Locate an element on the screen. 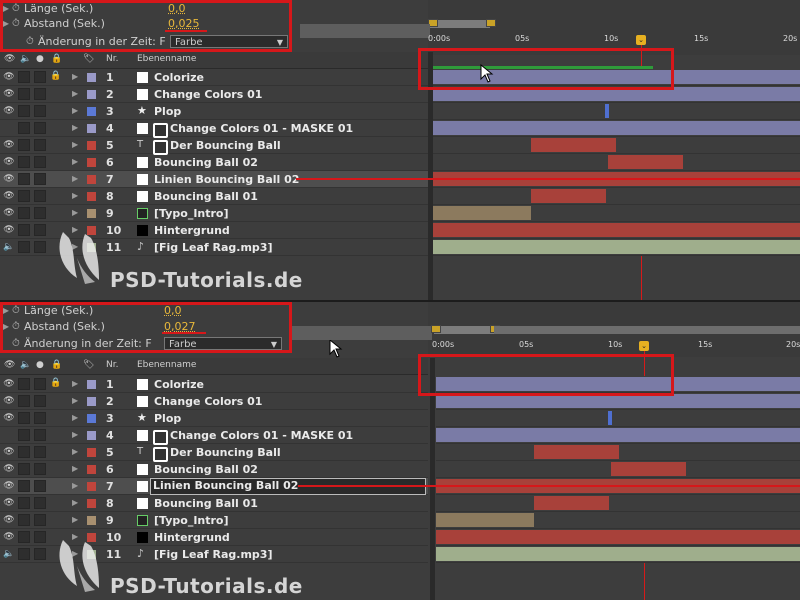 This screenshot has height=600, width=800. eye-icon is located at coordinates (9, 435).